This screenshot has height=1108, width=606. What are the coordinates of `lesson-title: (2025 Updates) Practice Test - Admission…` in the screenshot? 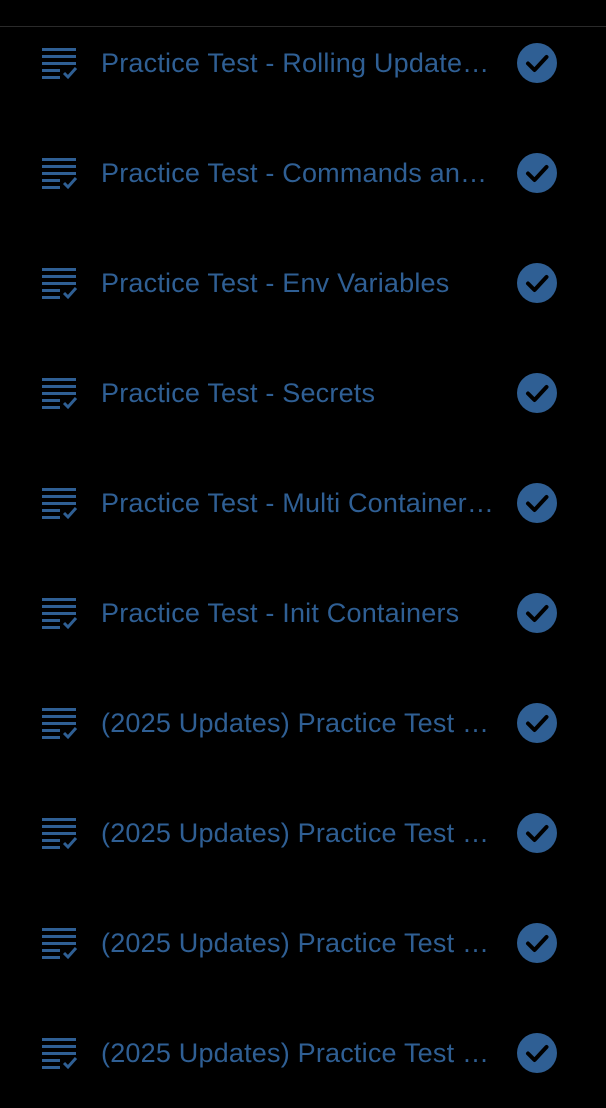 It's located at (298, 1053).